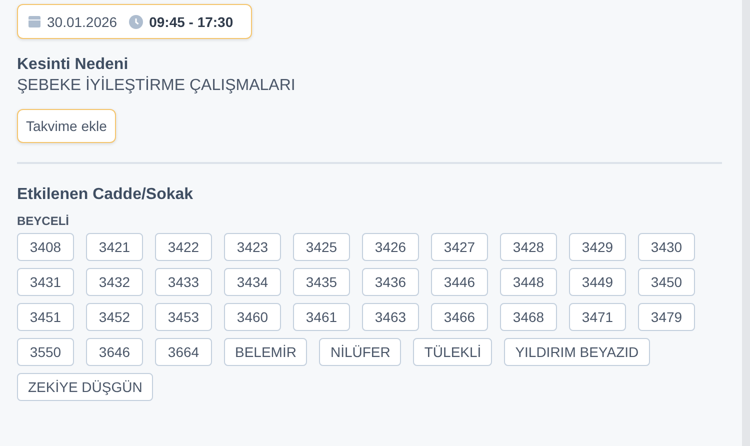 The height and width of the screenshot is (446, 750). What do you see at coordinates (252, 317) in the screenshot?
I see `street-tag: 3460` at bounding box center [252, 317].